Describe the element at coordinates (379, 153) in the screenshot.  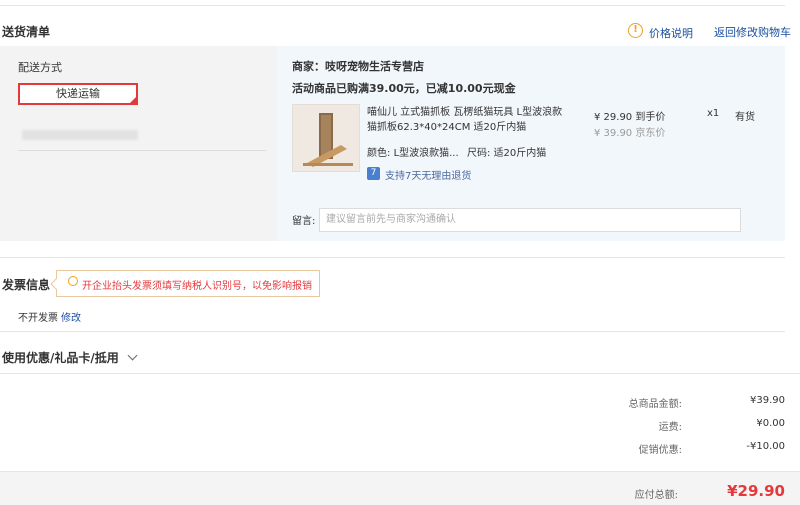
I see `color-label: 颜色:` at that location.